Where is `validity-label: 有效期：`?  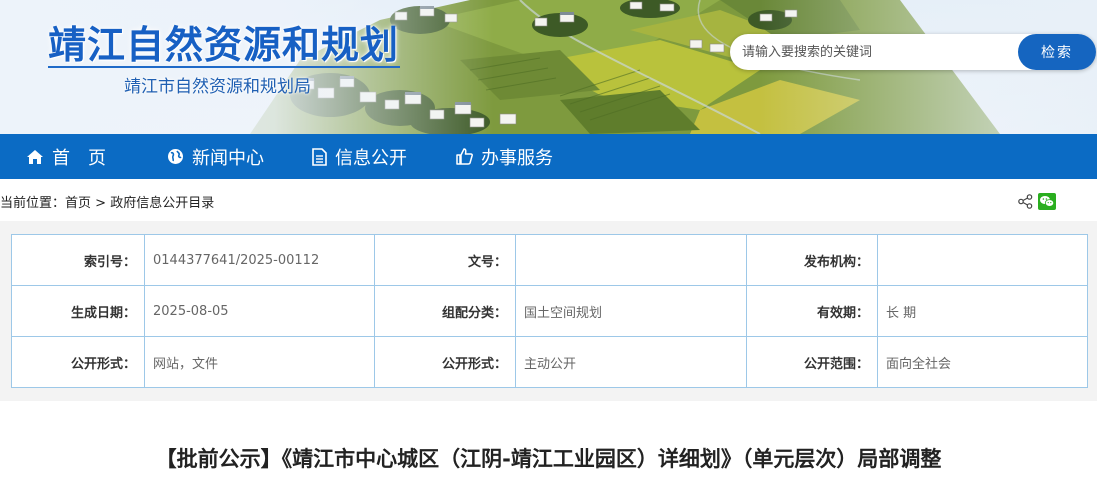
validity-label: 有效期： is located at coordinates (812, 311).